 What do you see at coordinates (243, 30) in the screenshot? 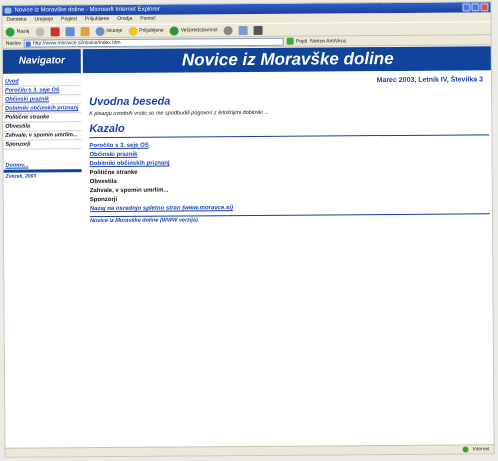
I see `mail-icon` at bounding box center [243, 30].